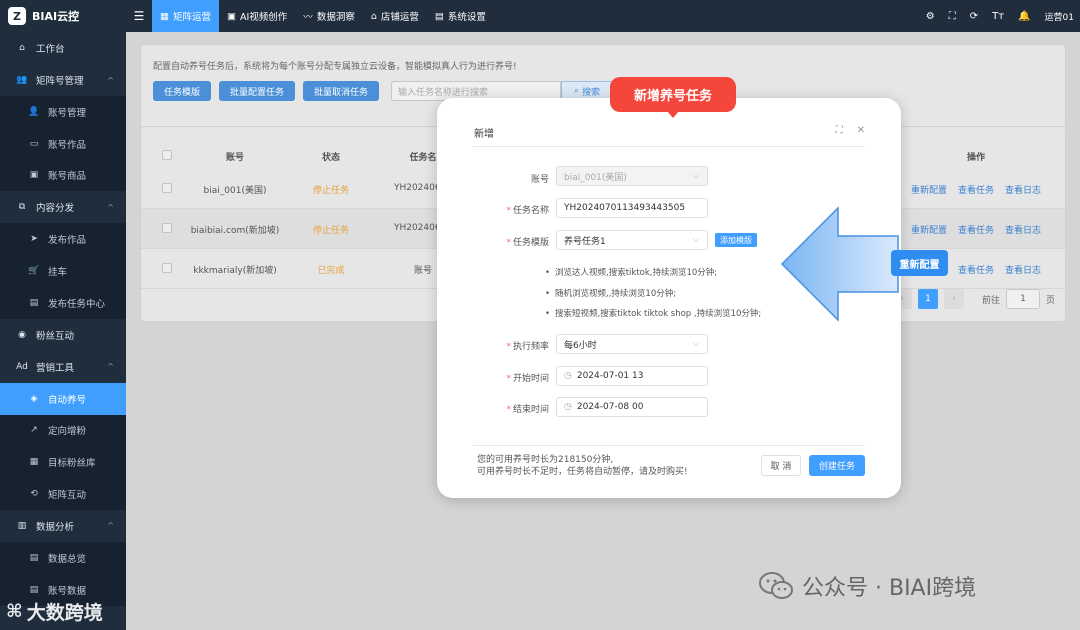  Describe the element at coordinates (466, 17) in the screenshot. I see `top-tab-label: 系统设置` at that location.